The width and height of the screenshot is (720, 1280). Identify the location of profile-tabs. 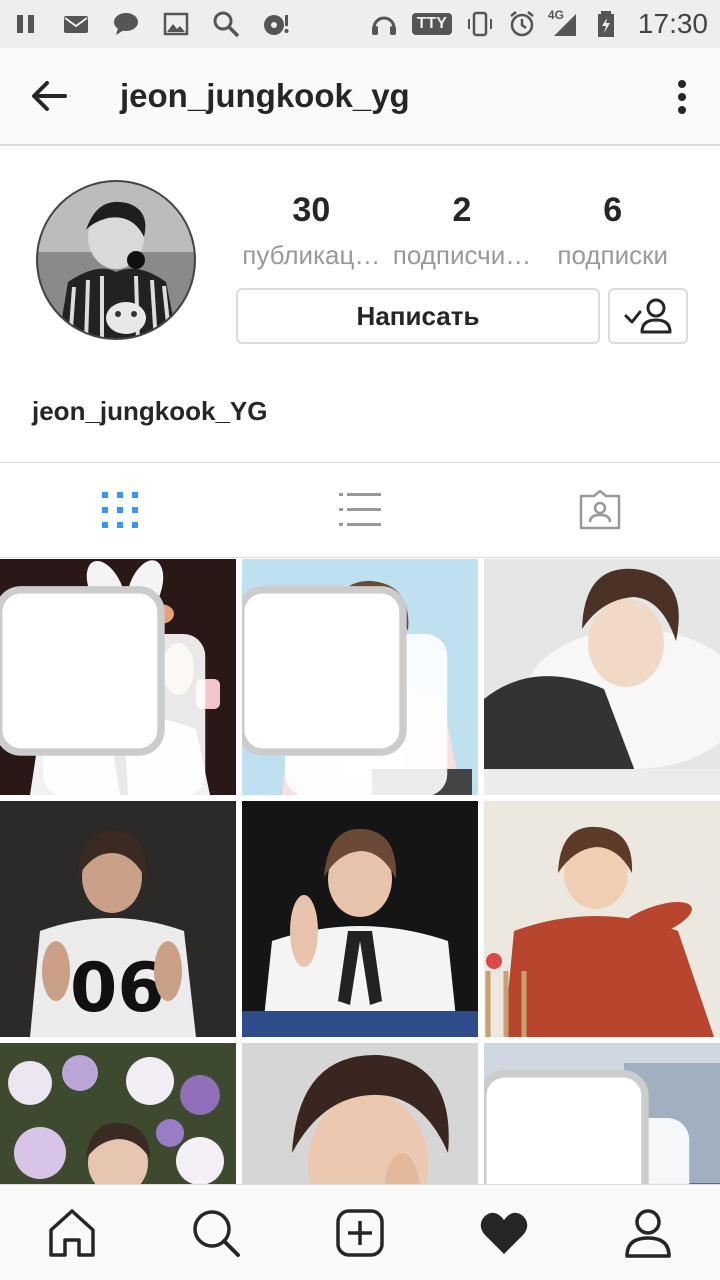
(360, 510).